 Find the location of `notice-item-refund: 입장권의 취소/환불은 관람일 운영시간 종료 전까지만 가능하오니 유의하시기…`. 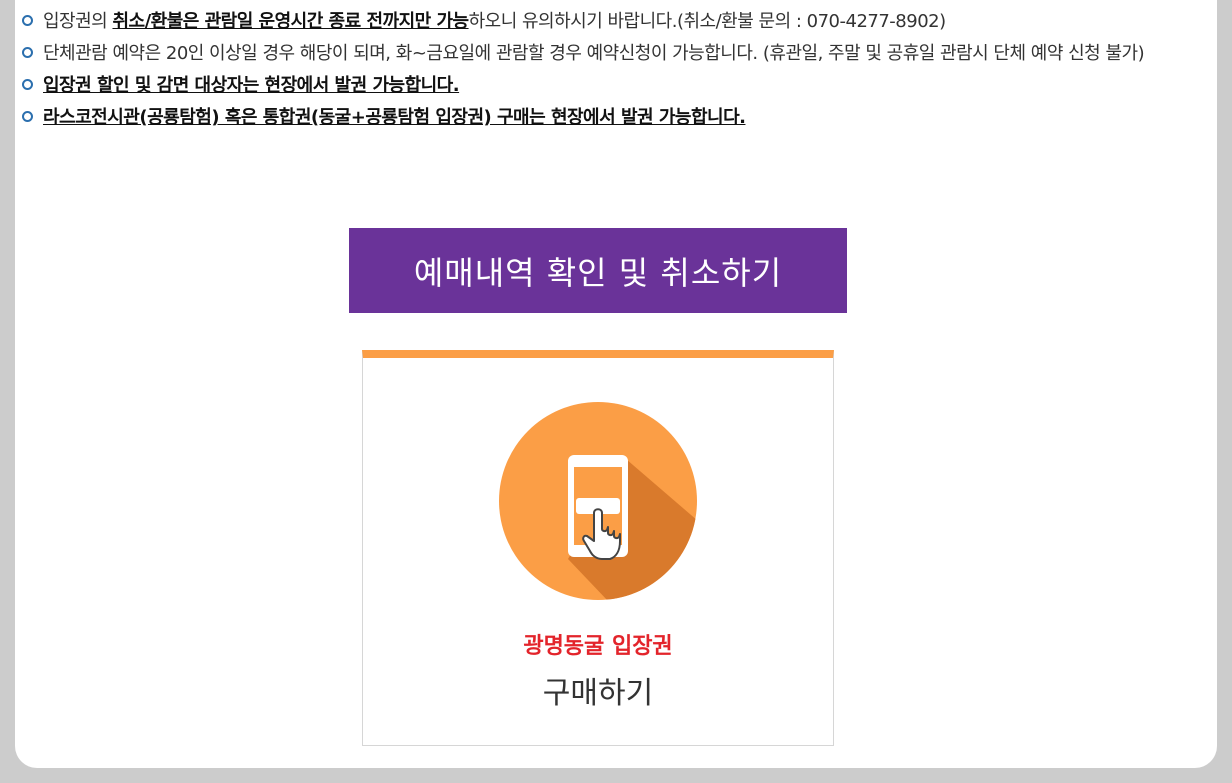

notice-item-refund: 입장권의 취소/환불은 관람일 운영시간 종료 전까지만 가능하오니 유의하시기… is located at coordinates (599, 22).